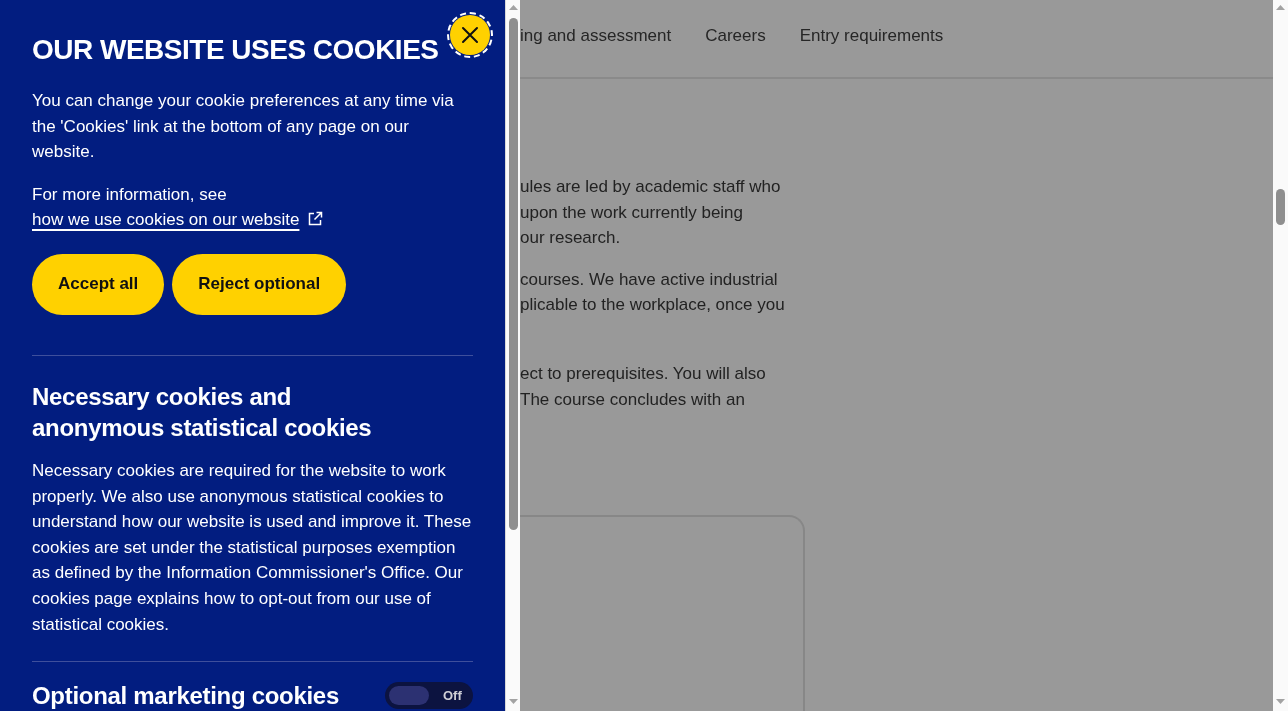 This screenshot has height=711, width=1288. What do you see at coordinates (178, 220) in the screenshot?
I see `cookies-link: how we use cookies on our website` at bounding box center [178, 220].